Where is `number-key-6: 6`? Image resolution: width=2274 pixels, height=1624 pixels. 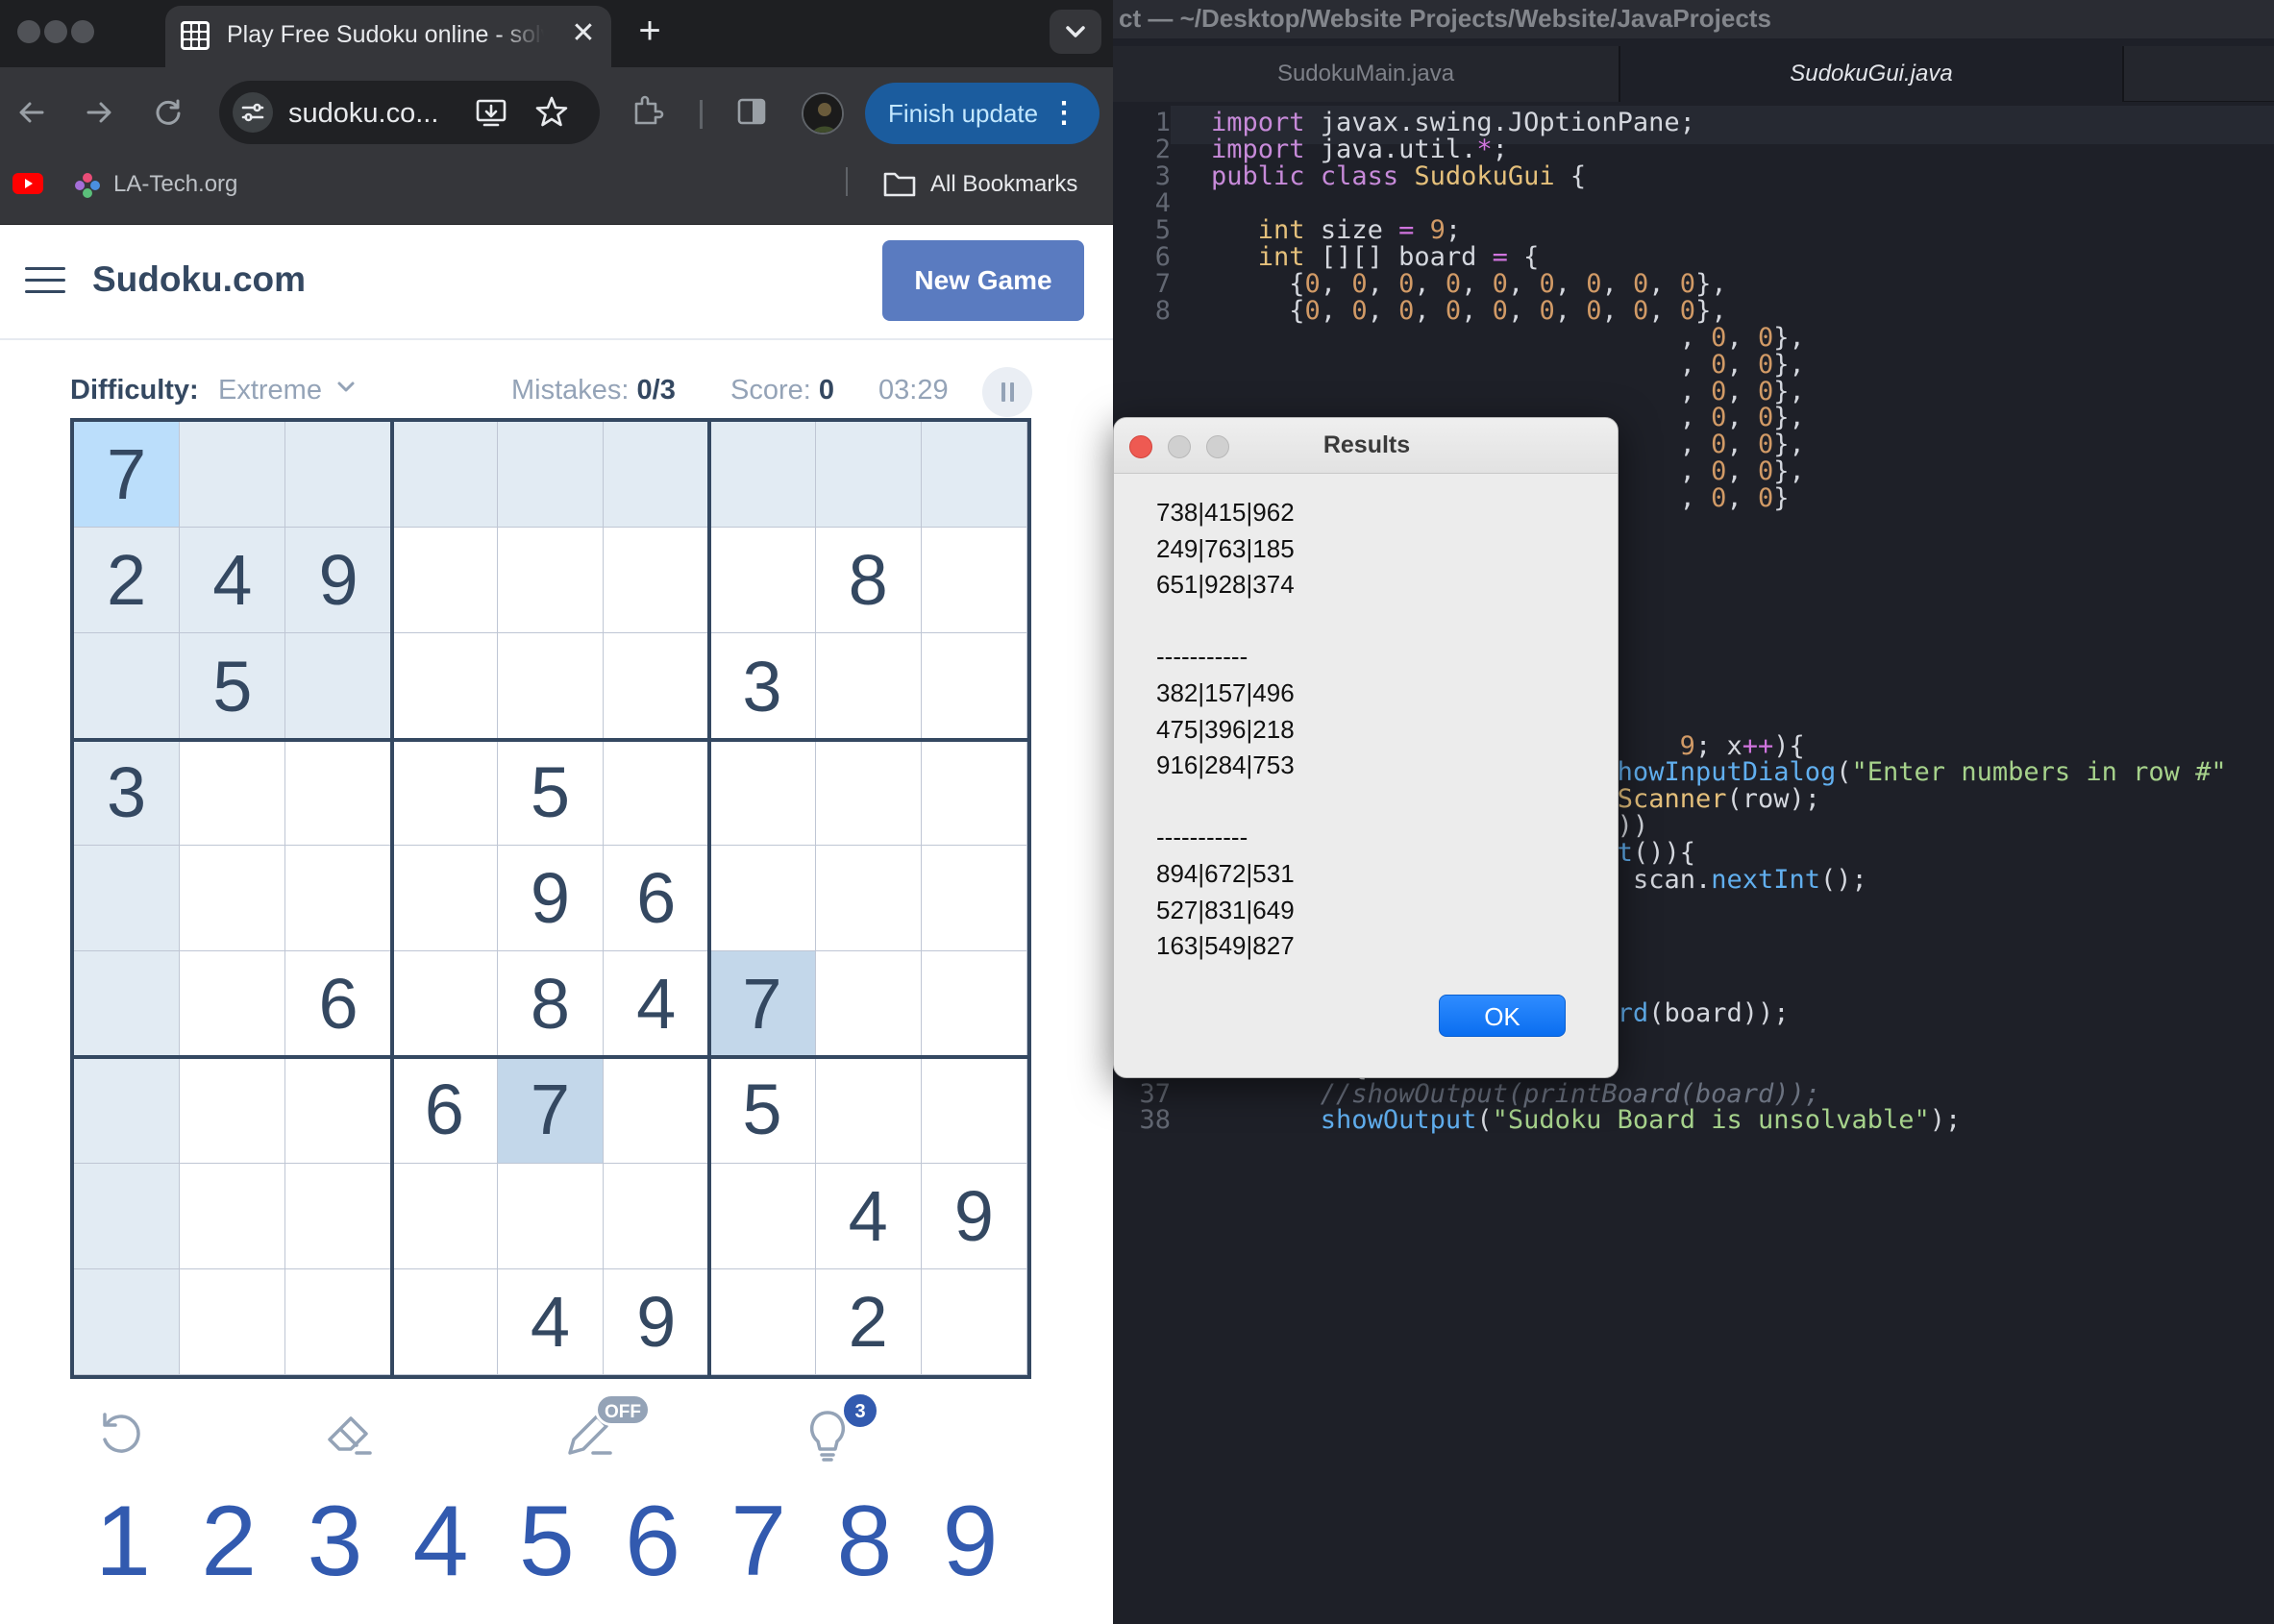 number-key-6: 6 is located at coordinates (652, 1542).